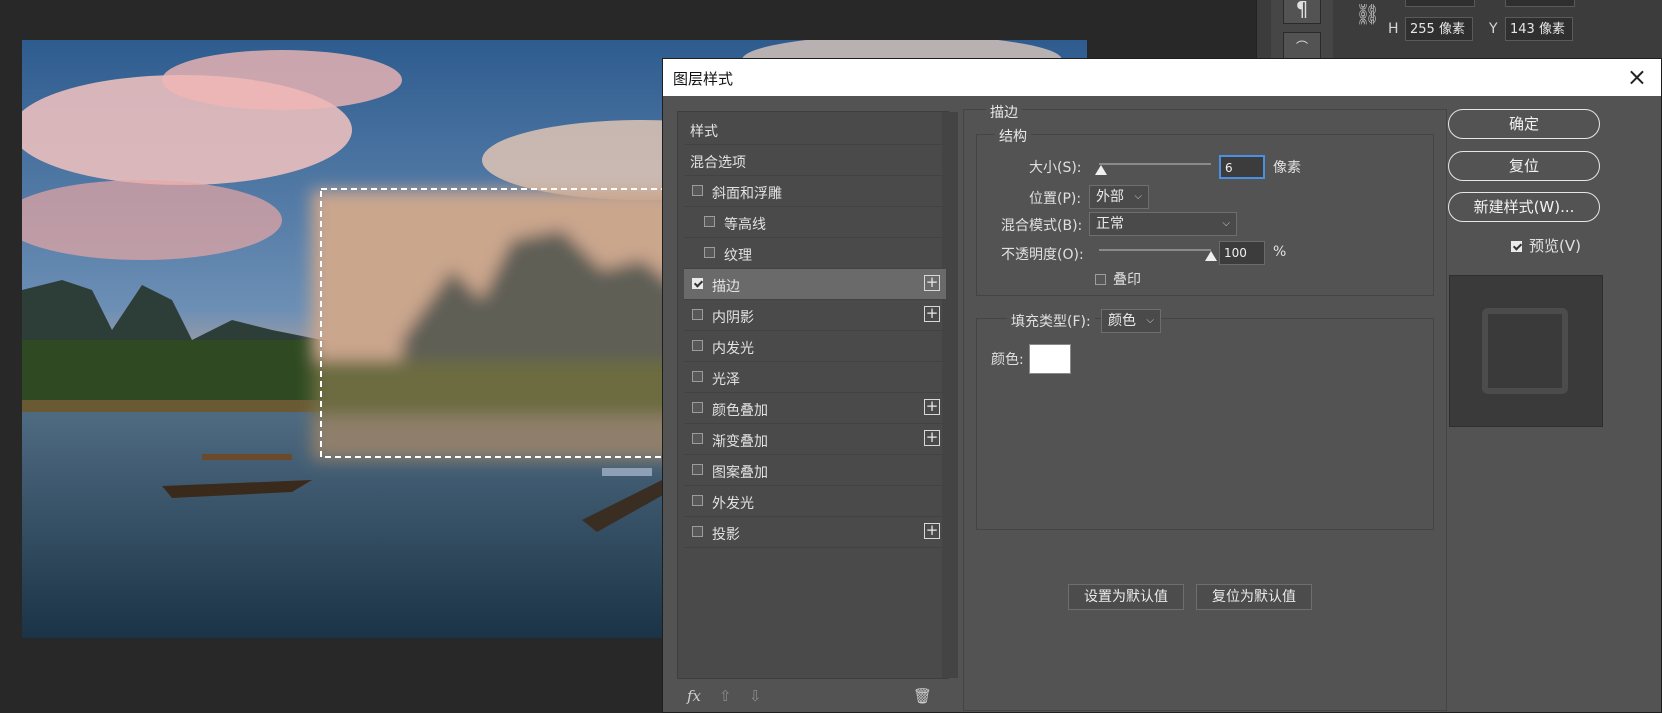  Describe the element at coordinates (1055, 168) in the screenshot. I see `size-label: 大小(S):` at that location.